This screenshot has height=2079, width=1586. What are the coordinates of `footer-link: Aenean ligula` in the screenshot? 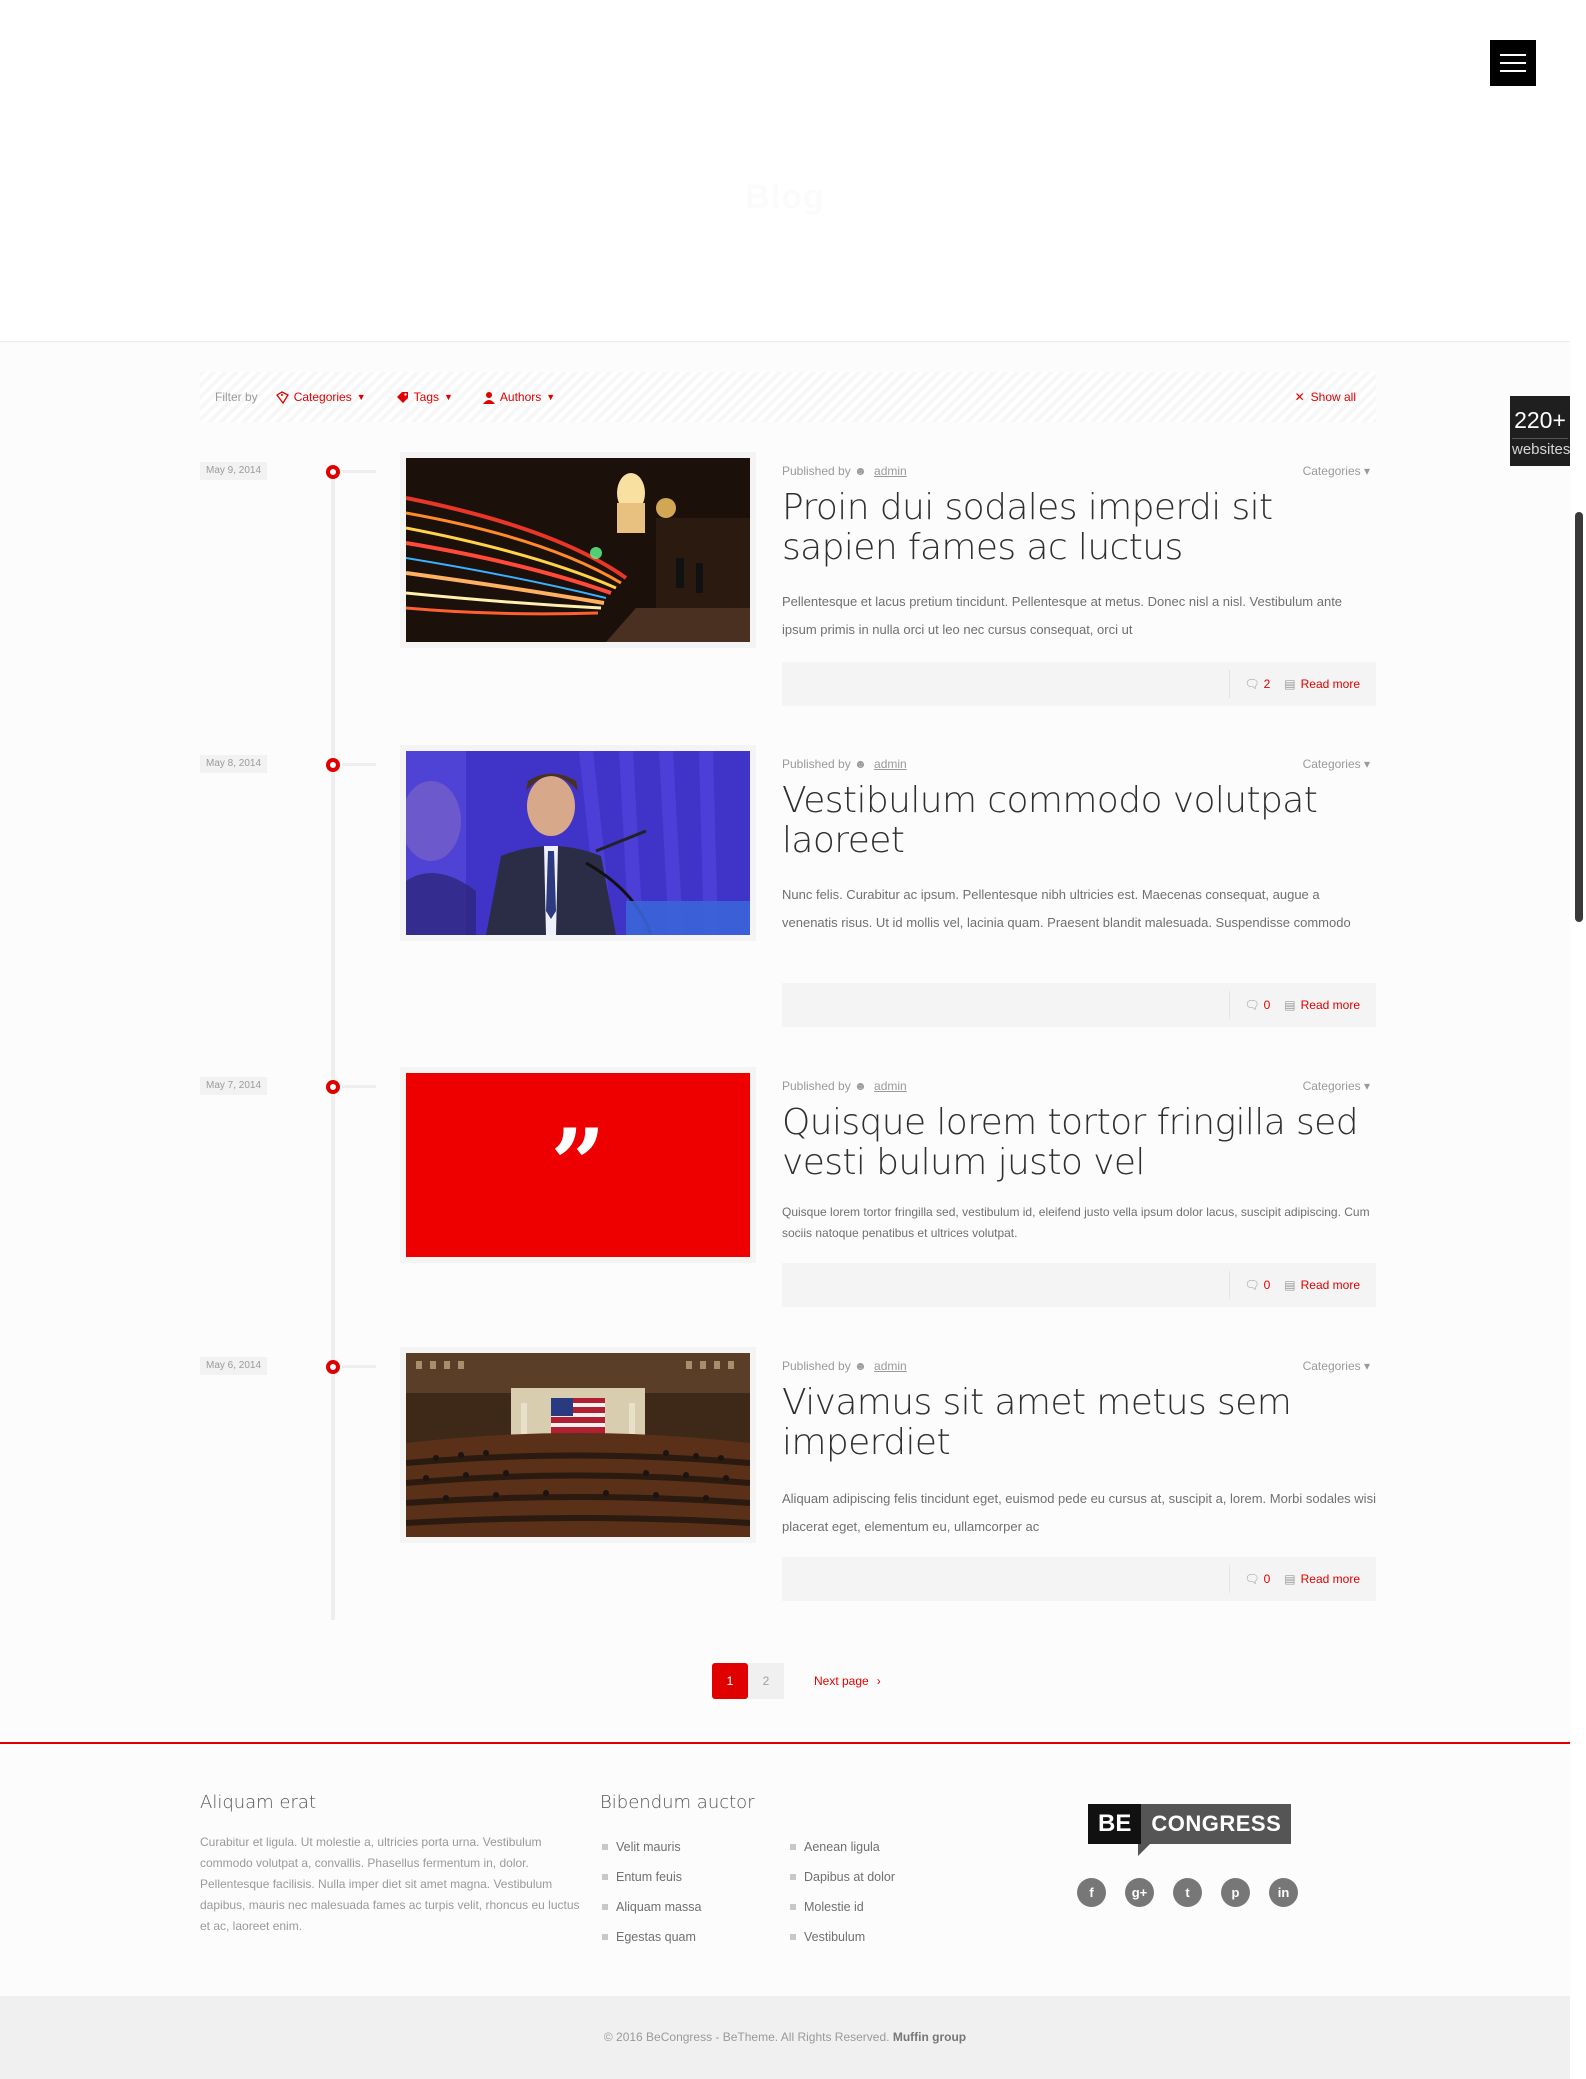 It's located at (842, 1847).